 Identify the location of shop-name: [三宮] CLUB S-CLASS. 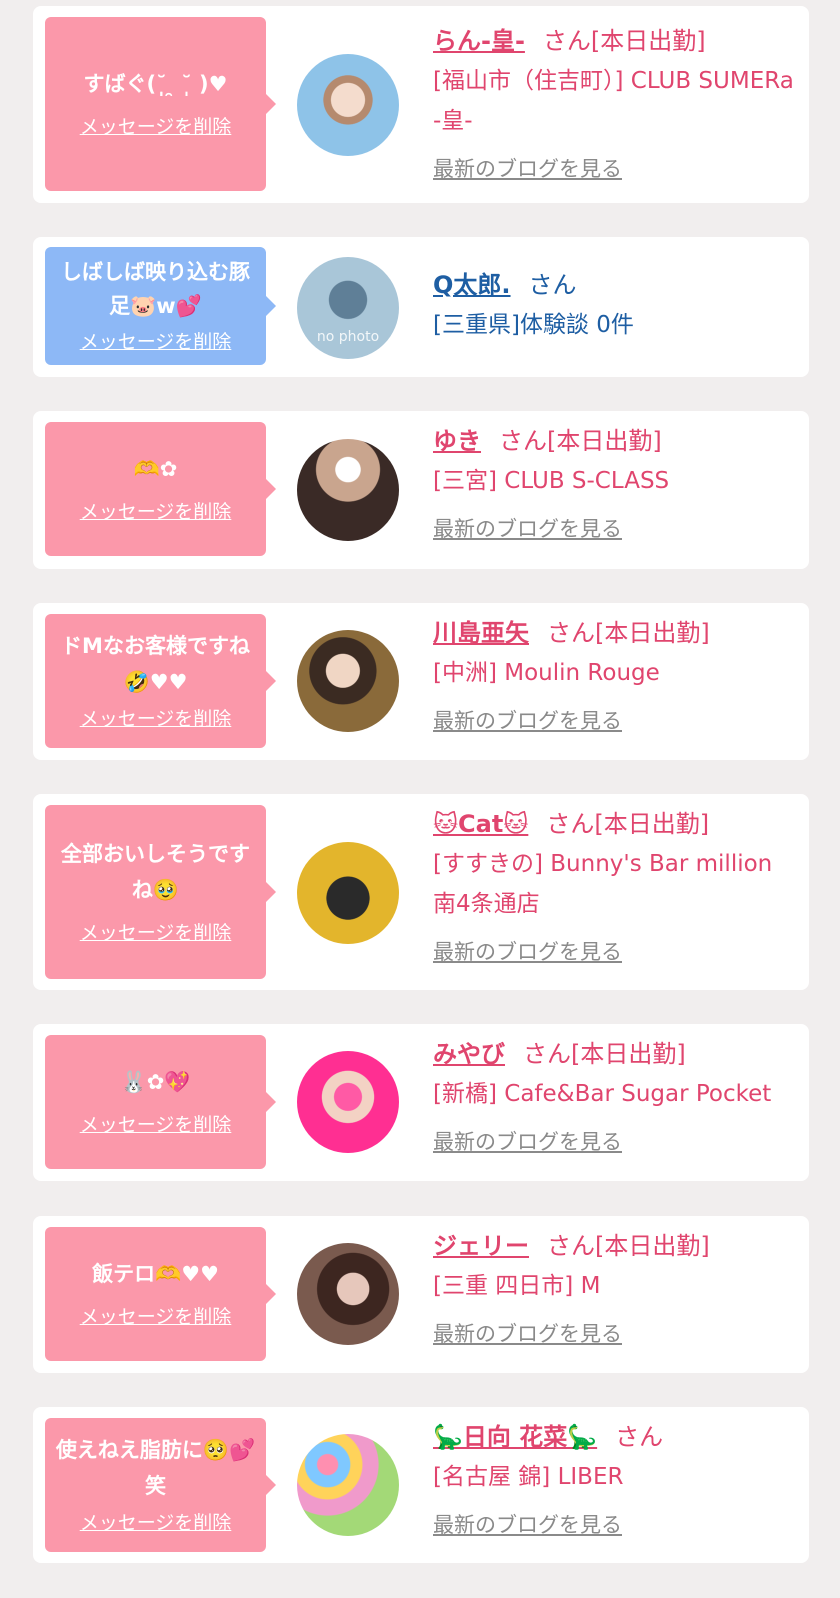
(551, 481).